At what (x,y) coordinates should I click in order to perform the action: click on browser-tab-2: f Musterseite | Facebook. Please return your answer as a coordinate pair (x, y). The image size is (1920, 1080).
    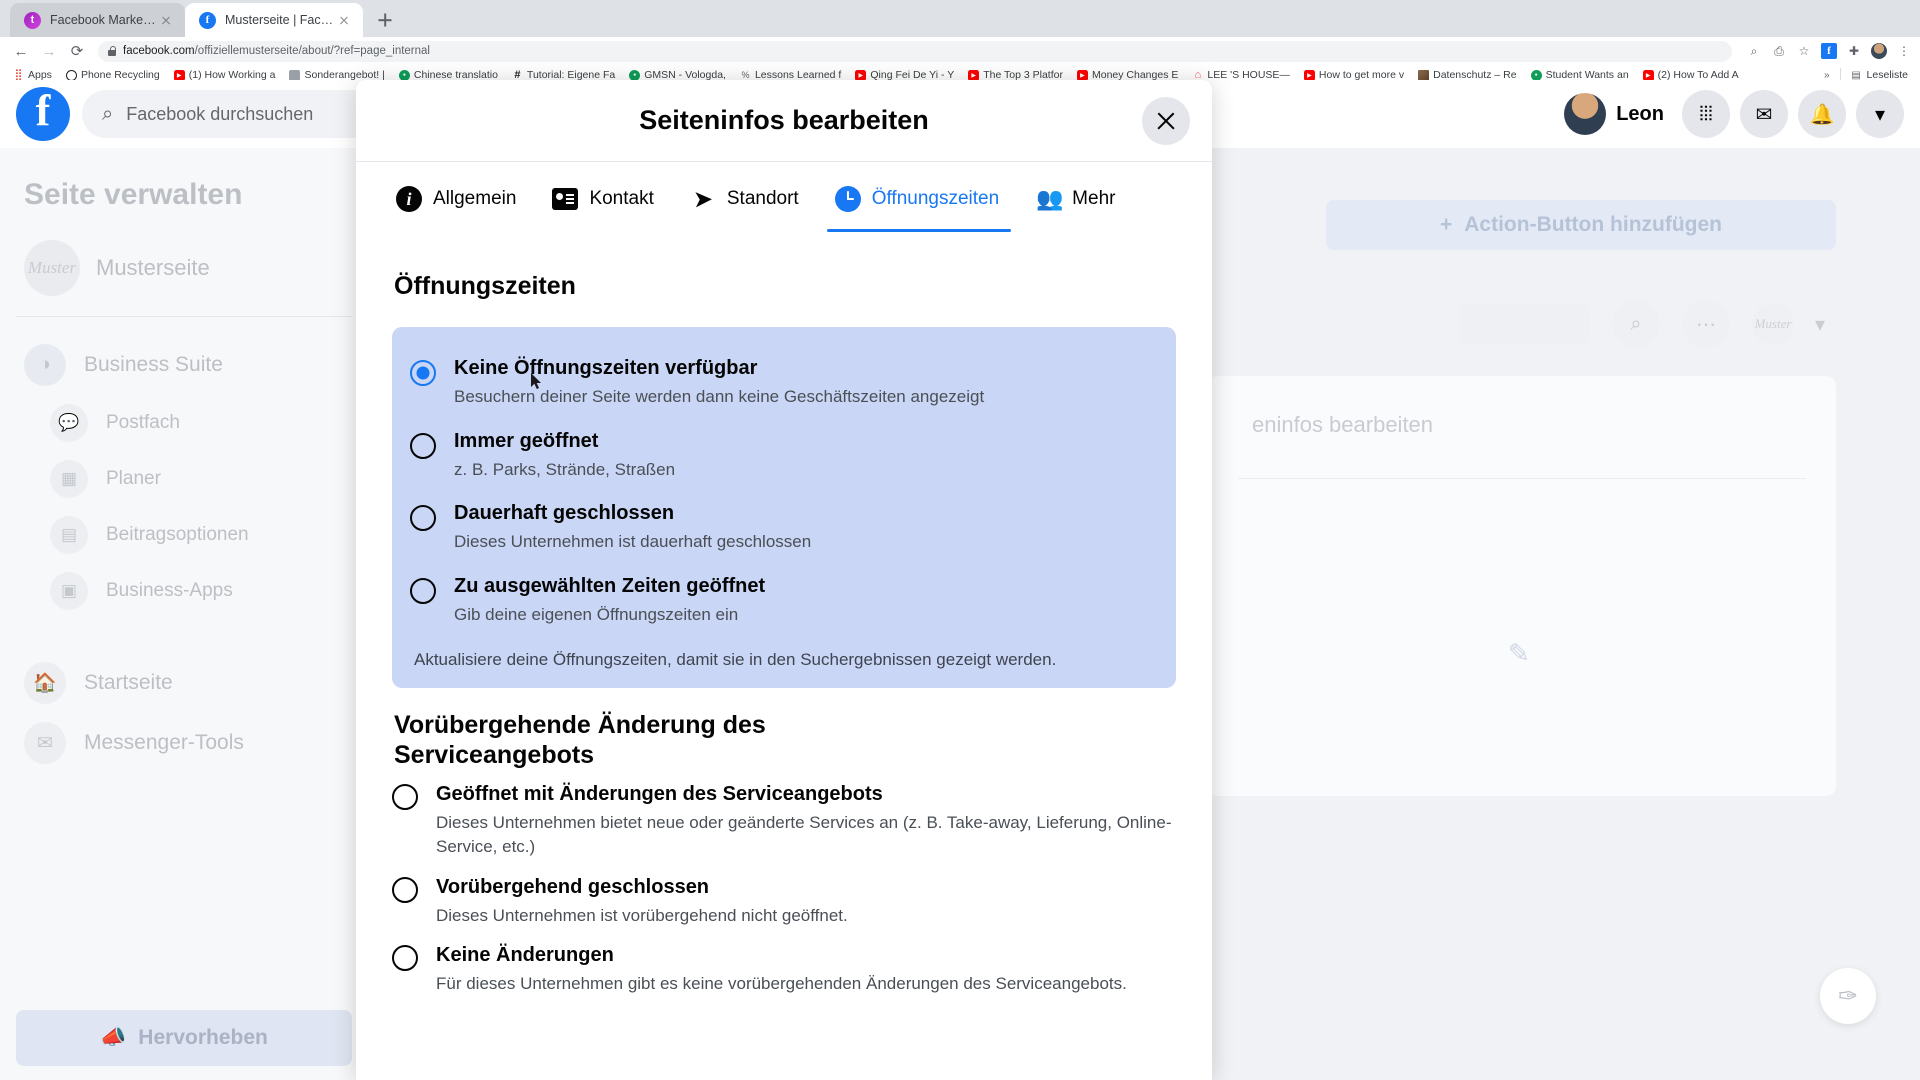
    Looking at the image, I should click on (274, 20).